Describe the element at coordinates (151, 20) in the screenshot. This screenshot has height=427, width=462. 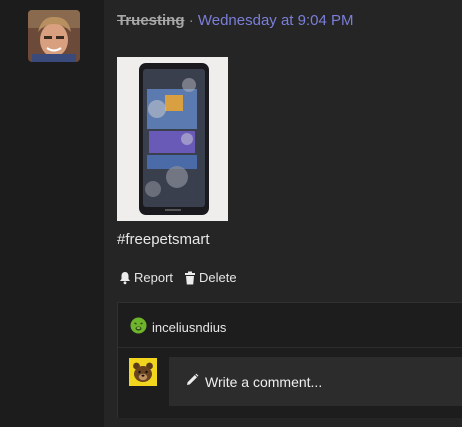
I see `author-name: Truesting` at that location.